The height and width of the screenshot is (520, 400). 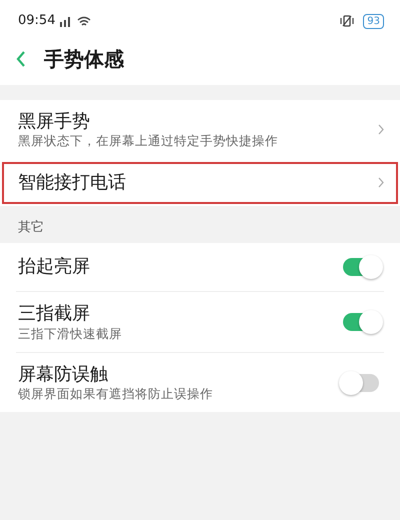 What do you see at coordinates (70, 334) in the screenshot?
I see `item-subtitle: 三指下滑快速截屏` at bounding box center [70, 334].